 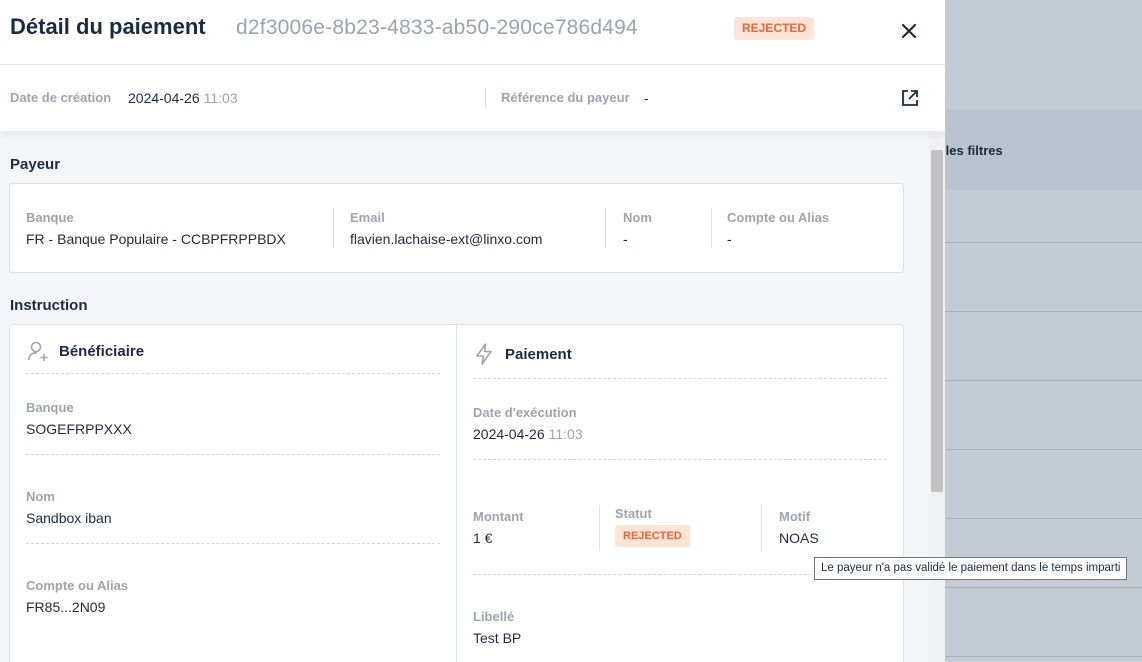 I want to click on close-button, so click(x=909, y=31).